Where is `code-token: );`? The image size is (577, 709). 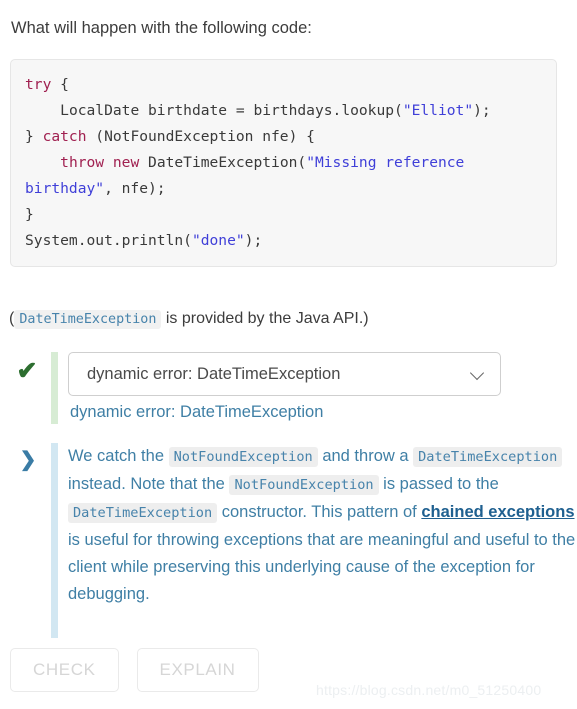
code-token: ); is located at coordinates (253, 240).